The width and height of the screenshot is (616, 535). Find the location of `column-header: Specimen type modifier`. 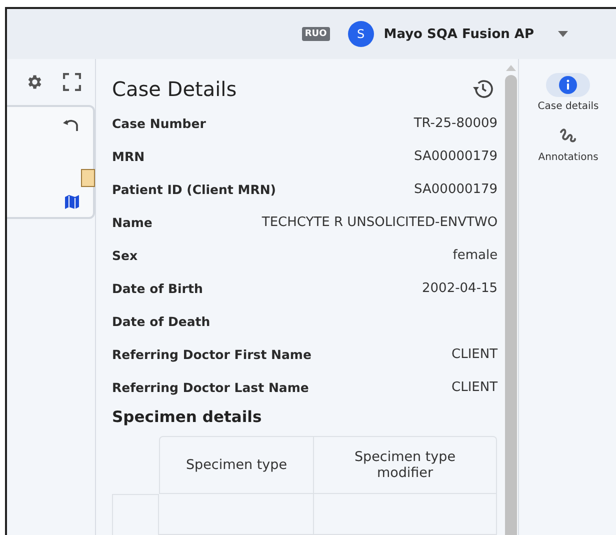

column-header: Specimen type modifier is located at coordinates (405, 465).